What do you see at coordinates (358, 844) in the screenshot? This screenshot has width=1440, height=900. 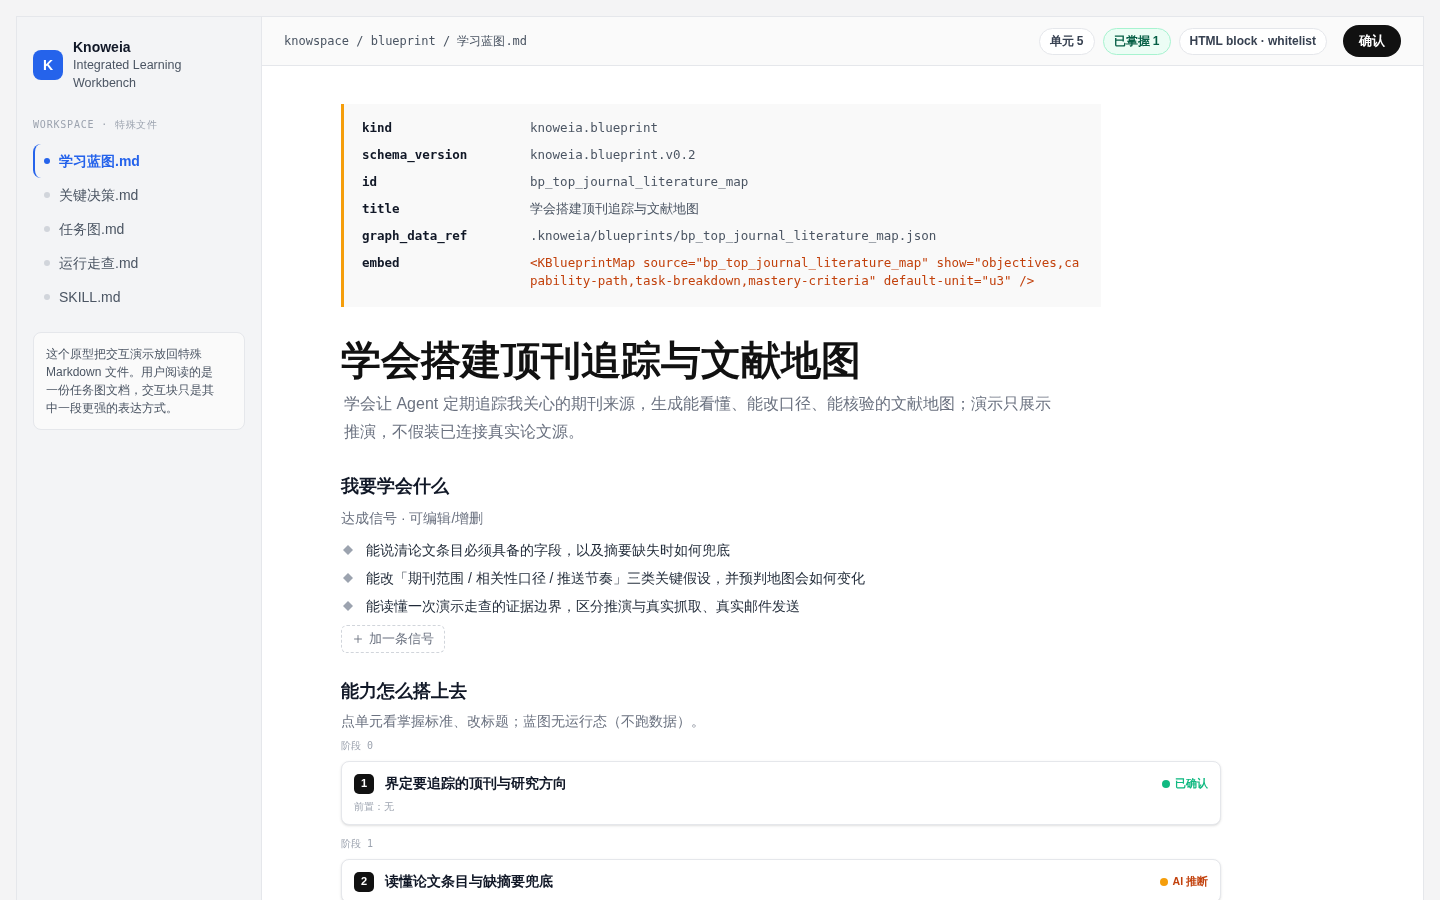 I see `stage-label: 阶段 1` at bounding box center [358, 844].